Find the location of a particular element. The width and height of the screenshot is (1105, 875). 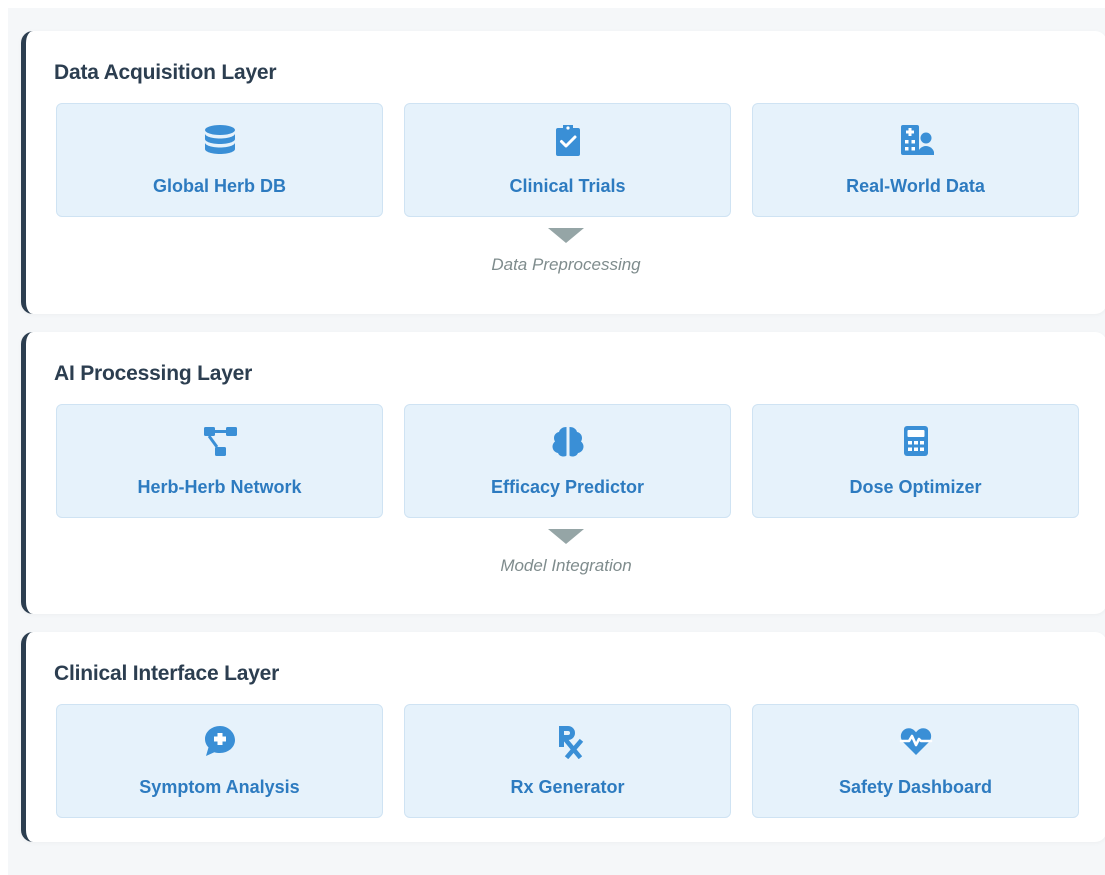

module-label: Efficacy Predictor is located at coordinates (567, 487).